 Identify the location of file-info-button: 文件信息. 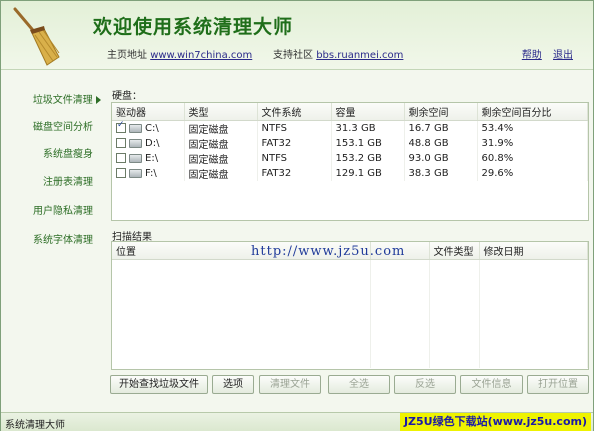
(491, 384).